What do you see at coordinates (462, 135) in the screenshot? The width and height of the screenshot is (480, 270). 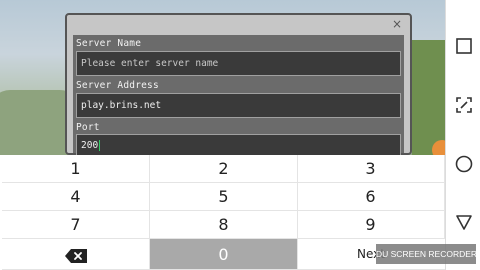 I see `navigation-bar` at bounding box center [462, 135].